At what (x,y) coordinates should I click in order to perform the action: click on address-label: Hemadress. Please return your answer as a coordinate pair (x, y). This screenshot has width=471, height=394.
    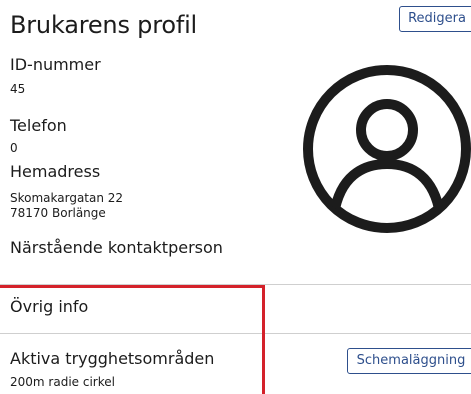
    Looking at the image, I should click on (55, 171).